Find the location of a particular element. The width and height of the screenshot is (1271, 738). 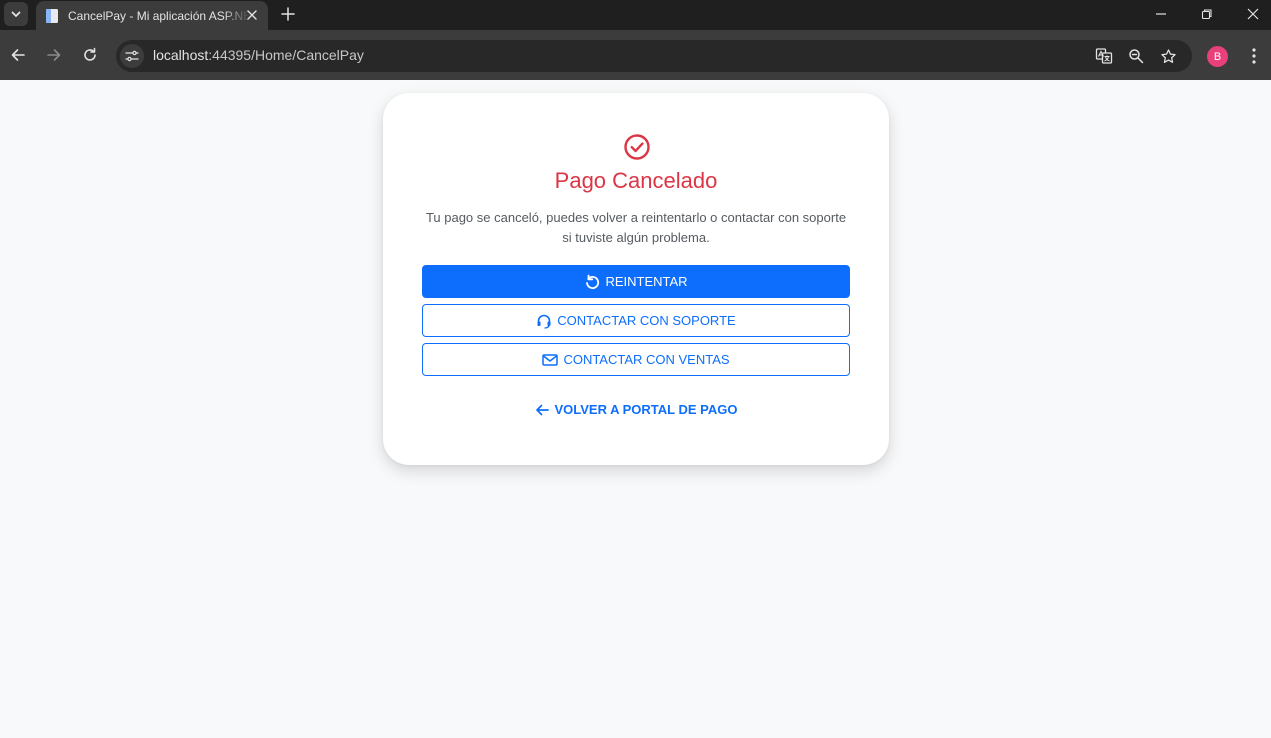

minimize-icon is located at coordinates (1161, 14).